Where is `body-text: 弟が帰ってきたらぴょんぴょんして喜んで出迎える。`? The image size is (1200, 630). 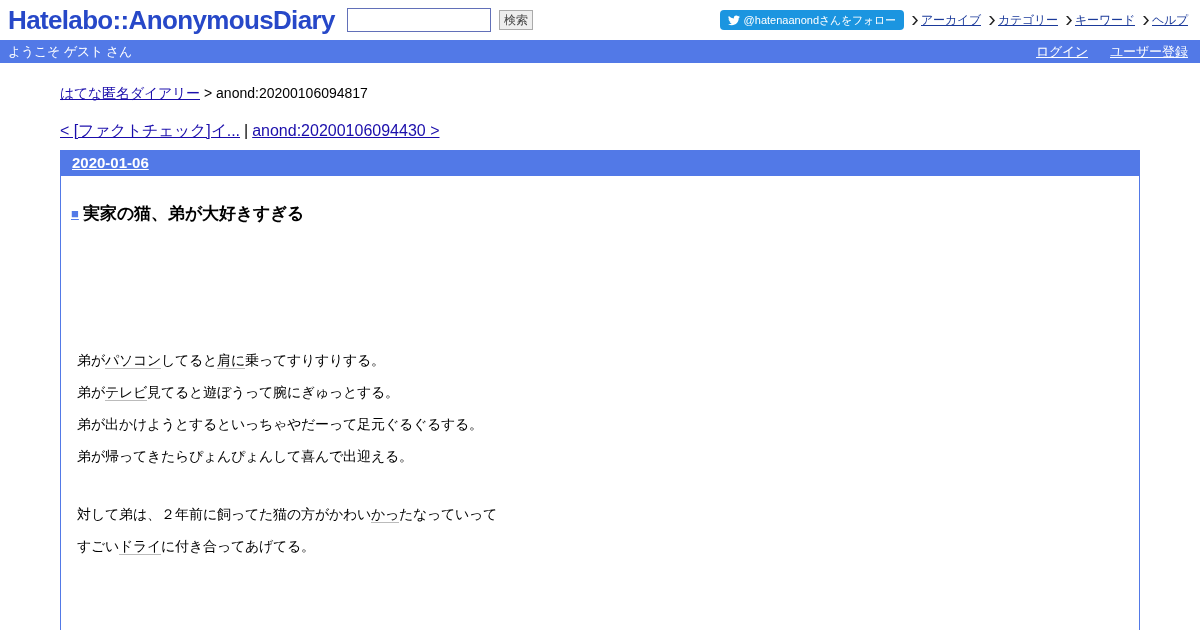 body-text: 弟が帰ってきたらぴょんぴょんして喜んで出迎える。 is located at coordinates (245, 456).